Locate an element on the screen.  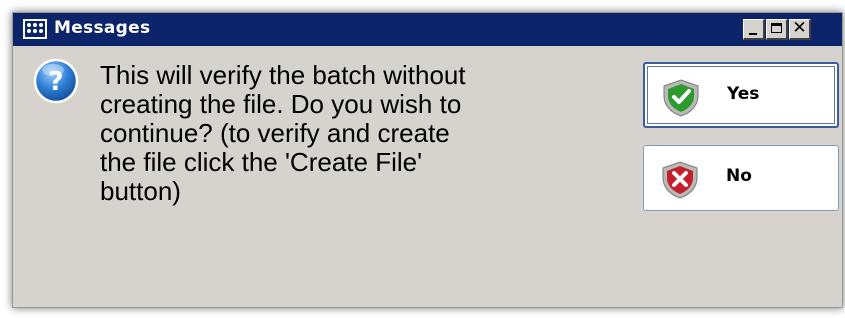
check-shield-icon is located at coordinates (681, 100).